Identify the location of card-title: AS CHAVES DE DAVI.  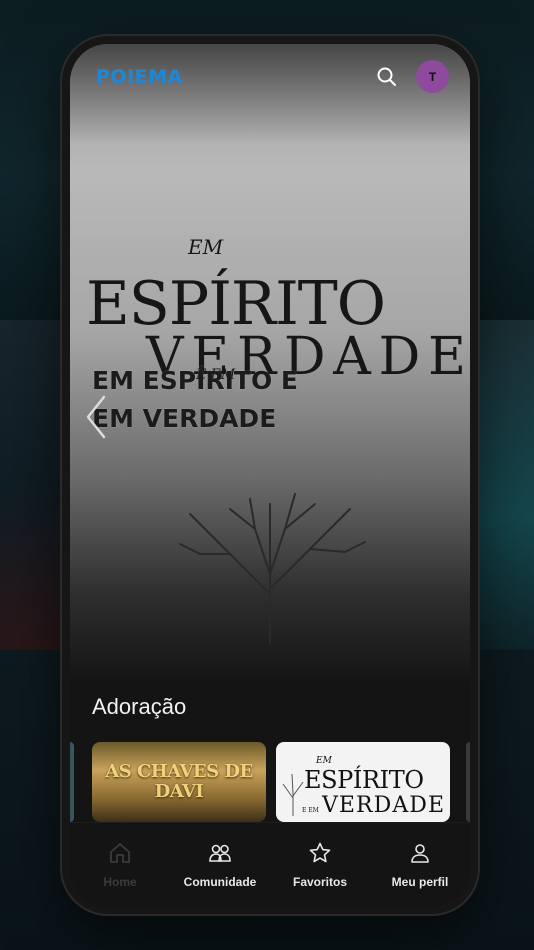
(179, 781).